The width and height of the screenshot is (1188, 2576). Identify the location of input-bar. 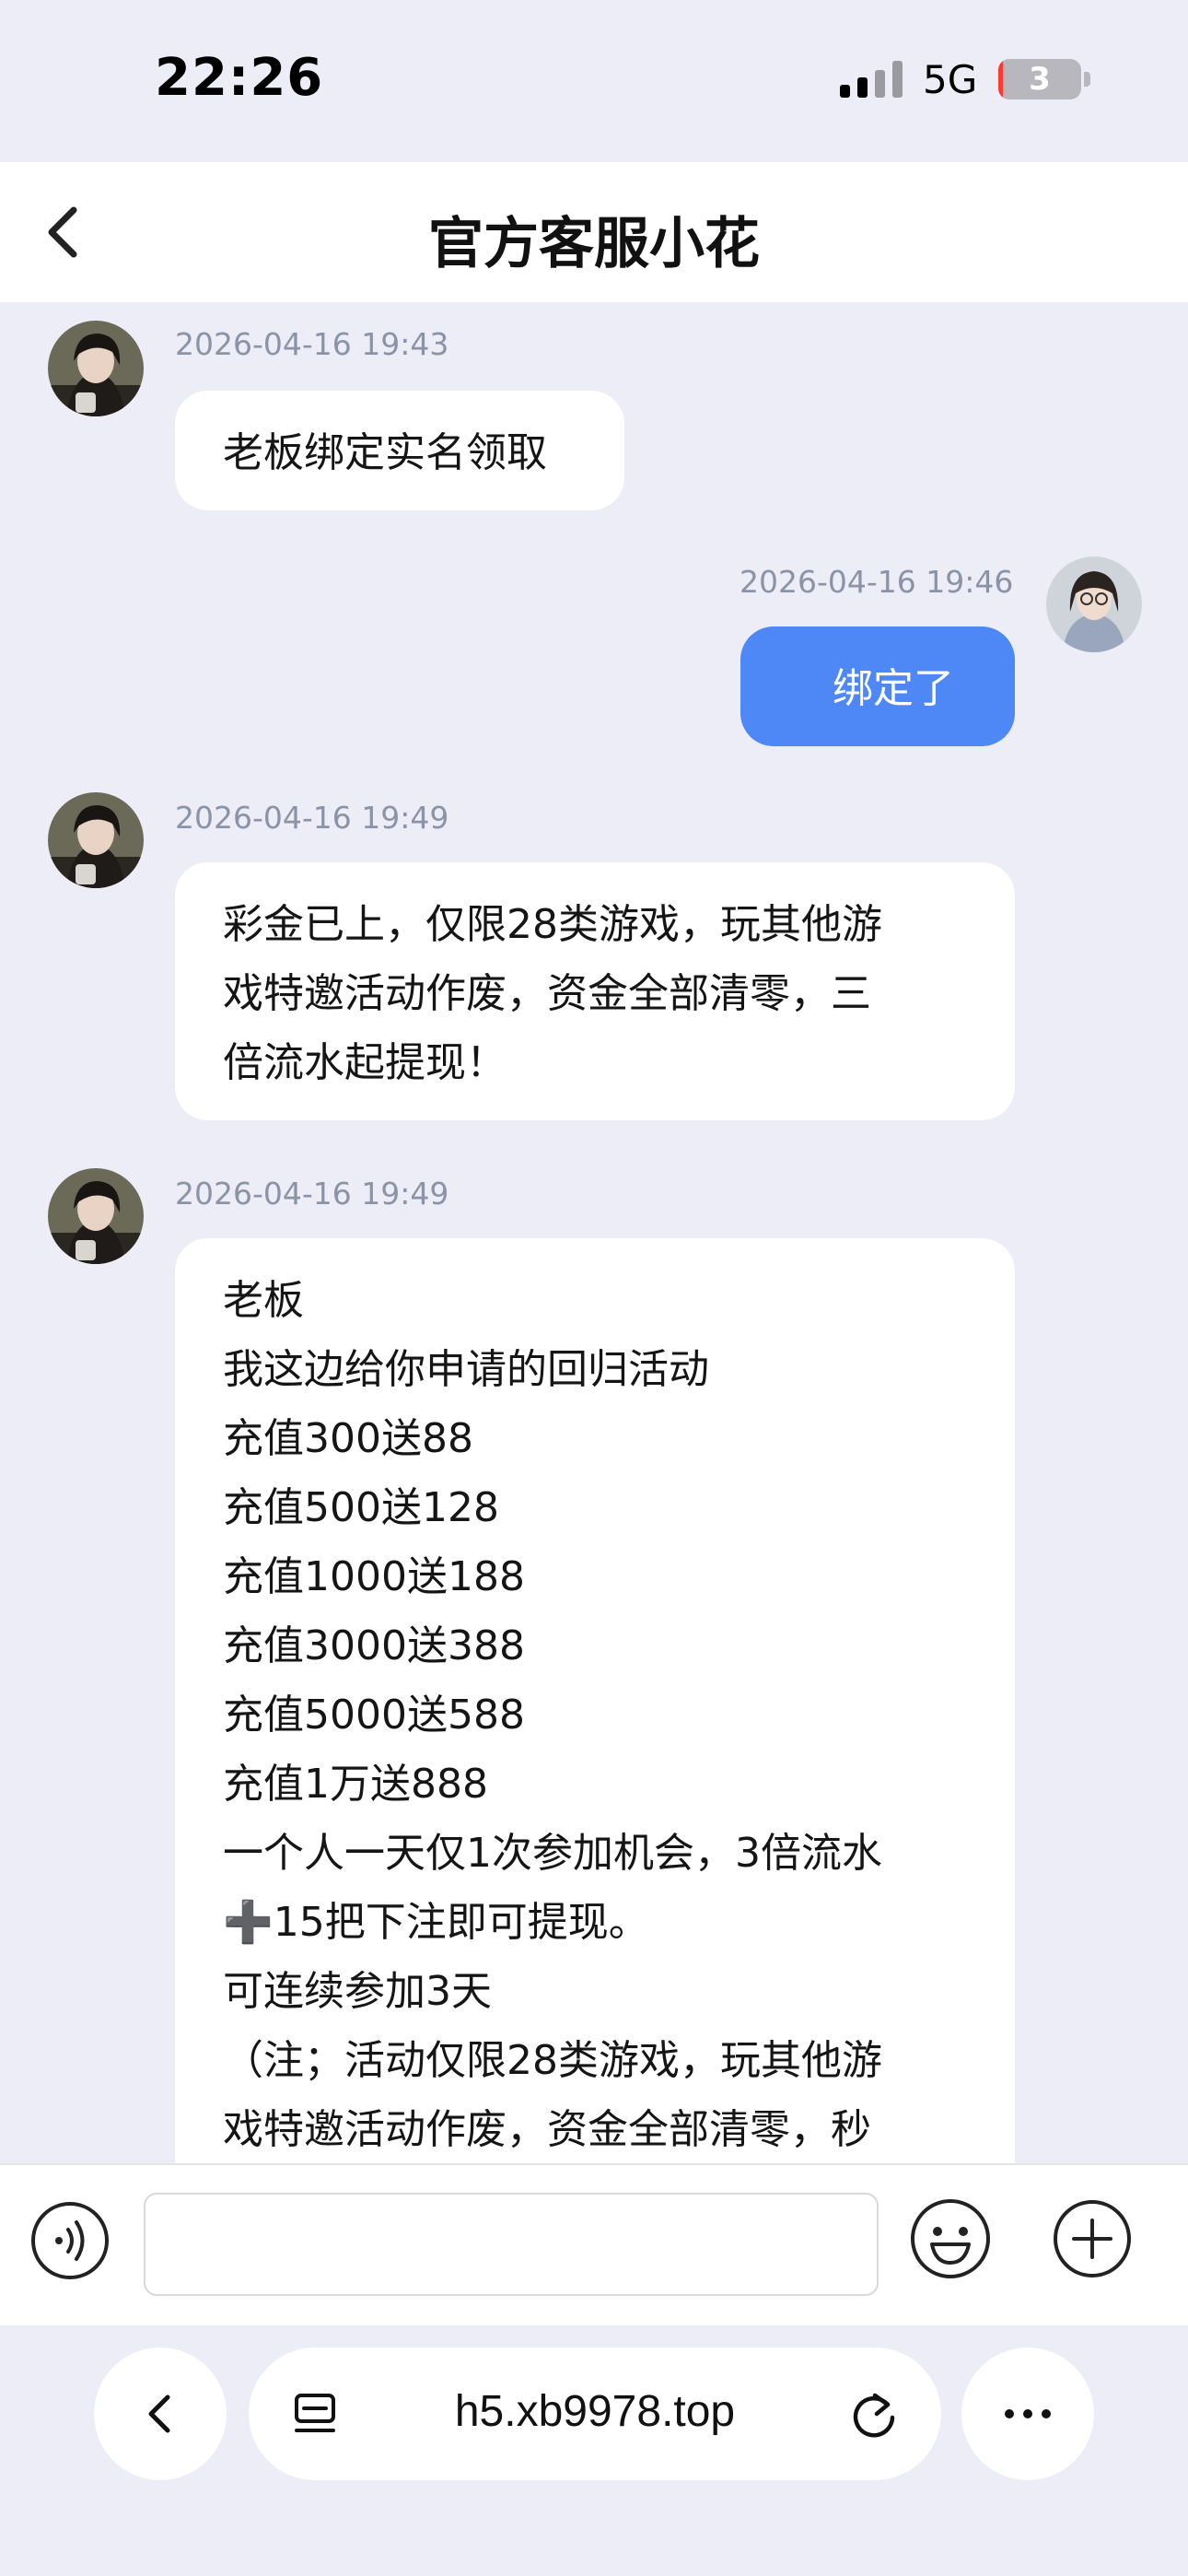
(594, 2244).